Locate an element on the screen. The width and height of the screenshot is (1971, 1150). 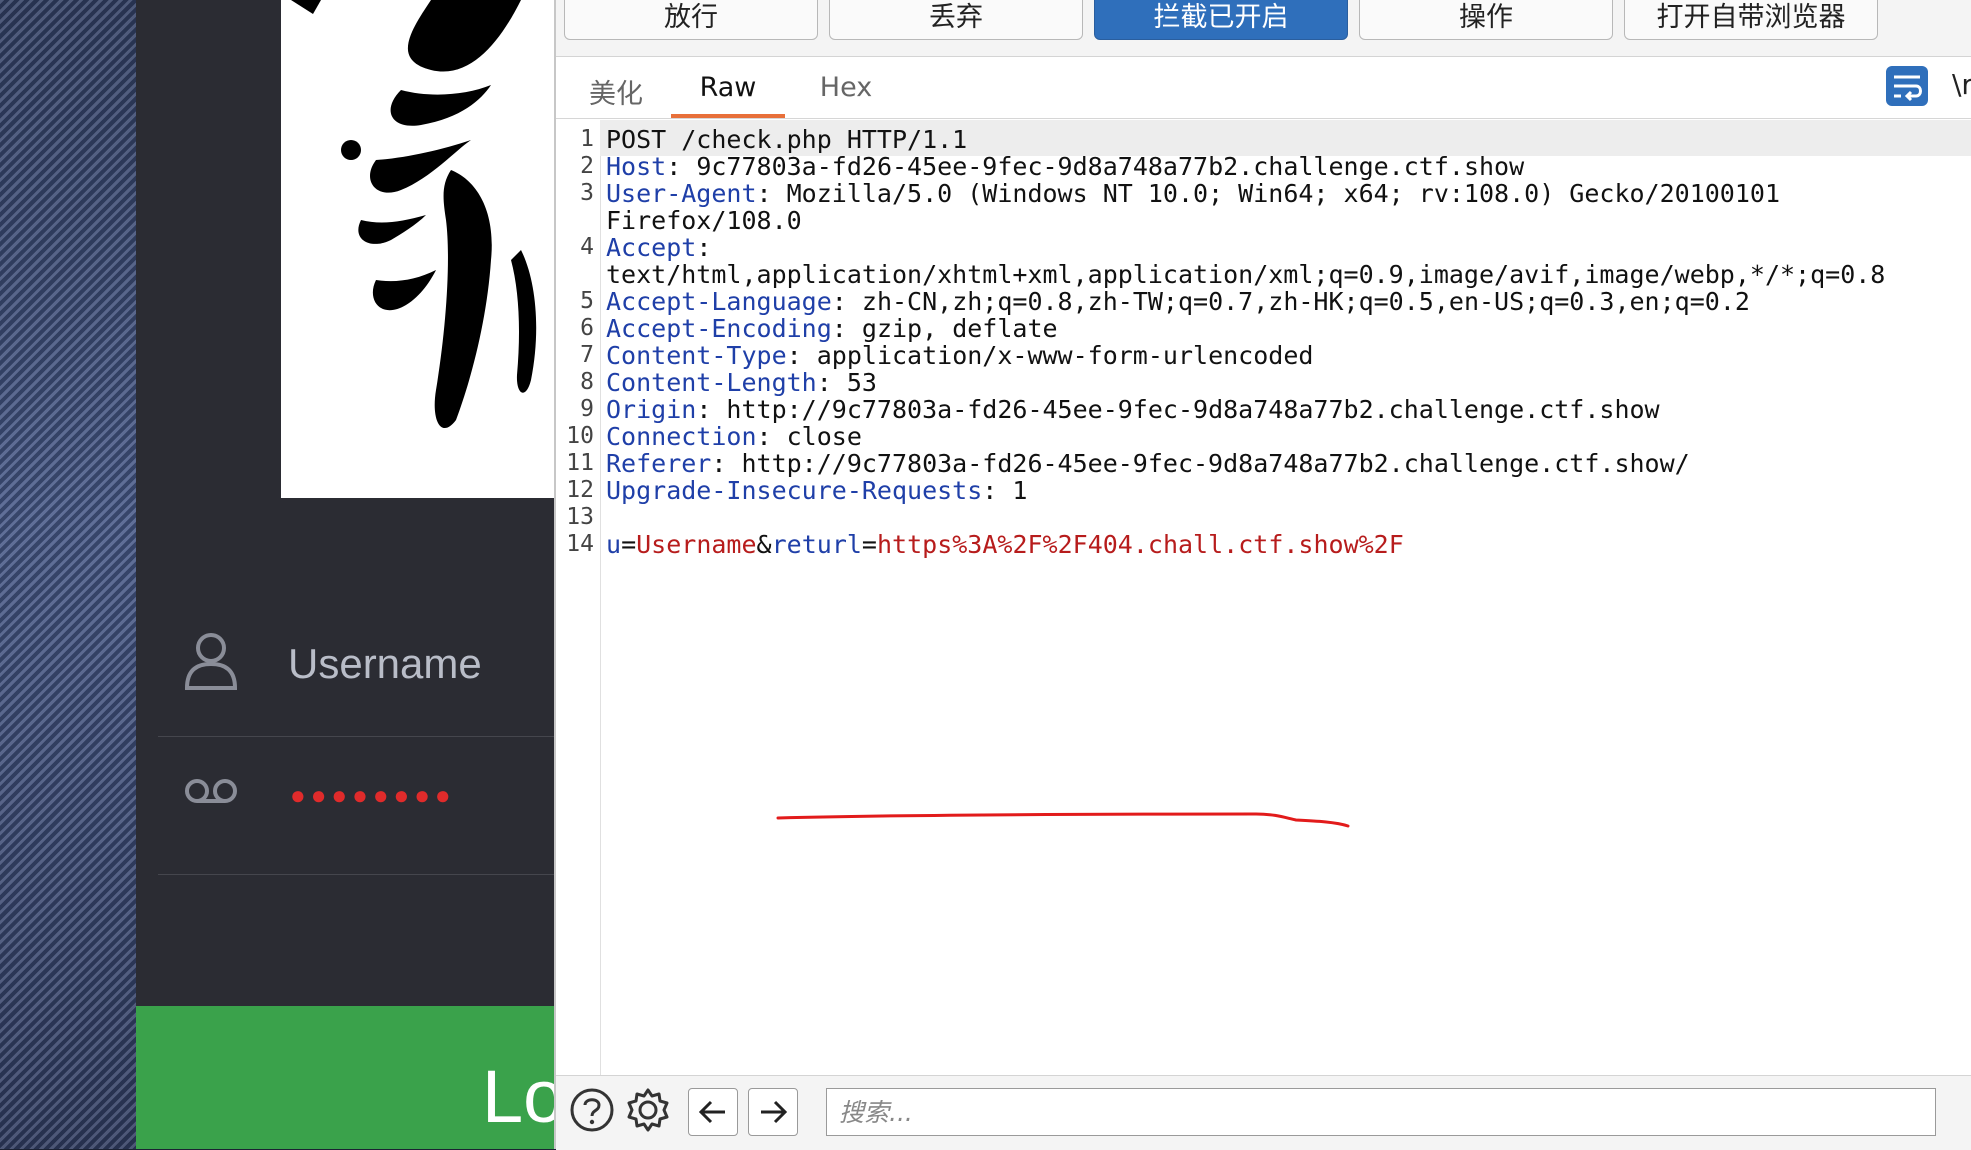
intercept-toolbar: 放行 丢弃 拦截已开启 操作 打开自带浏览器 is located at coordinates (1263, 28).